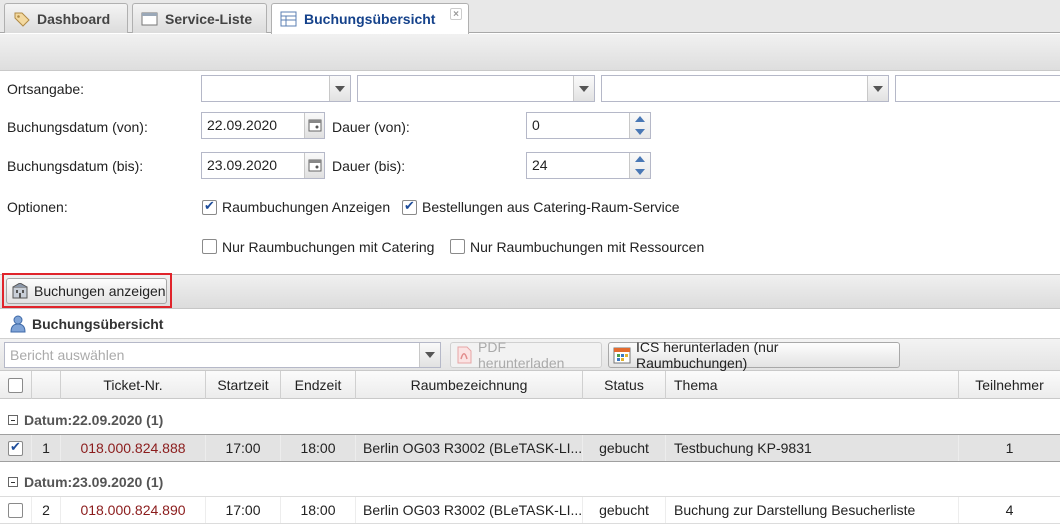 The image size is (1060, 524). I want to click on tab-buchungsuebersicht: Buchungsübersicht ×, so click(370, 18).